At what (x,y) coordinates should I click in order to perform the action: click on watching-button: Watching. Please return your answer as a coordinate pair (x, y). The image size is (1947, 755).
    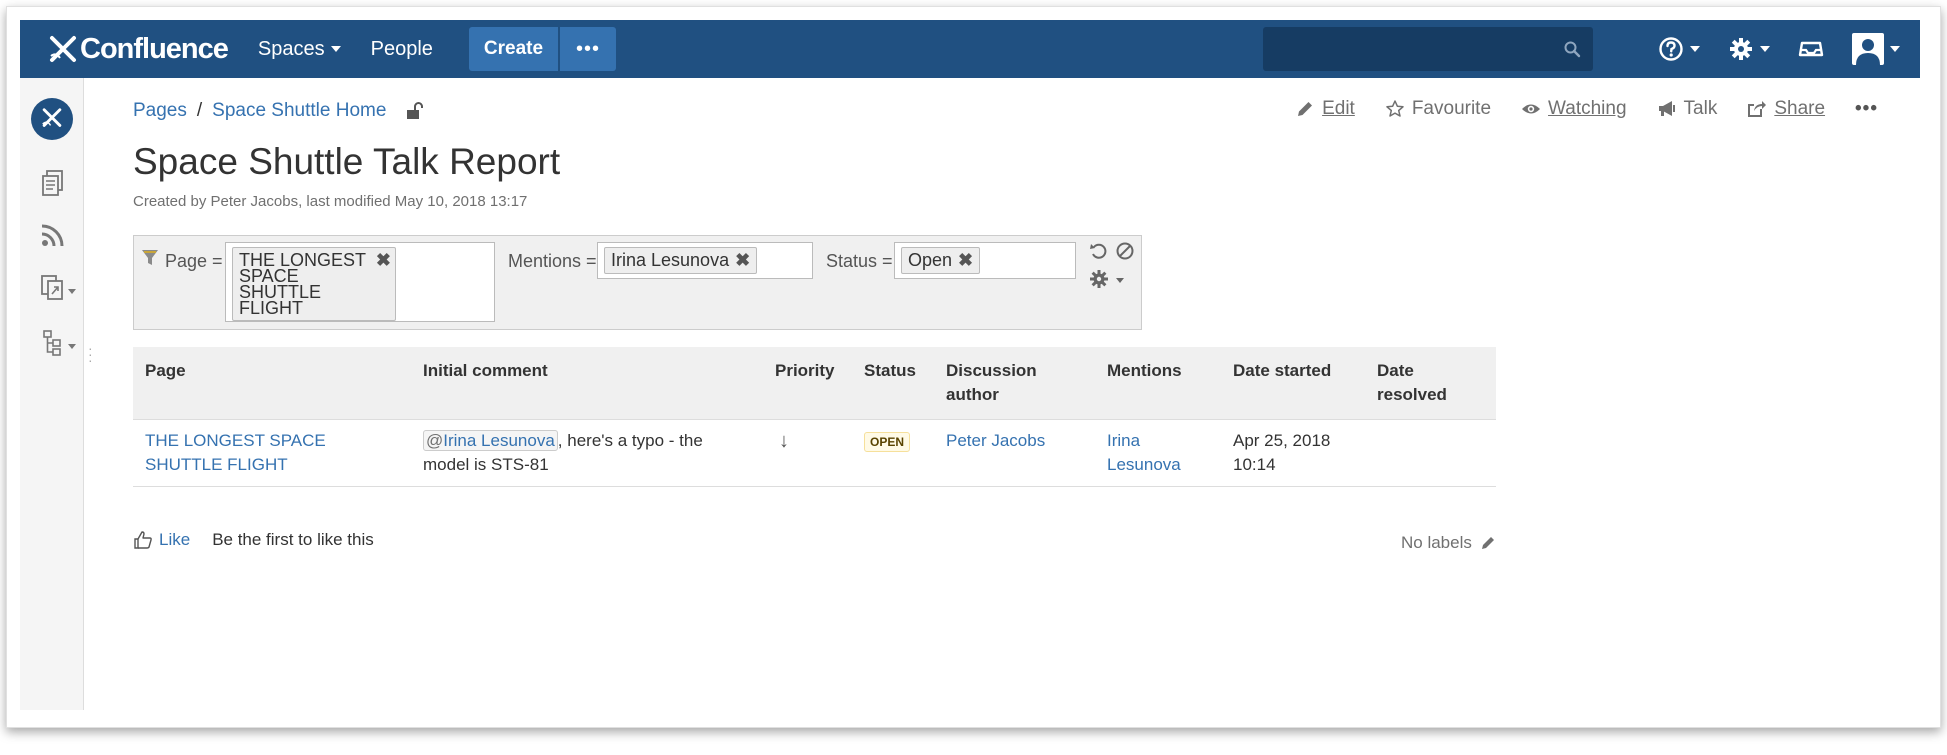
    Looking at the image, I should click on (1574, 109).